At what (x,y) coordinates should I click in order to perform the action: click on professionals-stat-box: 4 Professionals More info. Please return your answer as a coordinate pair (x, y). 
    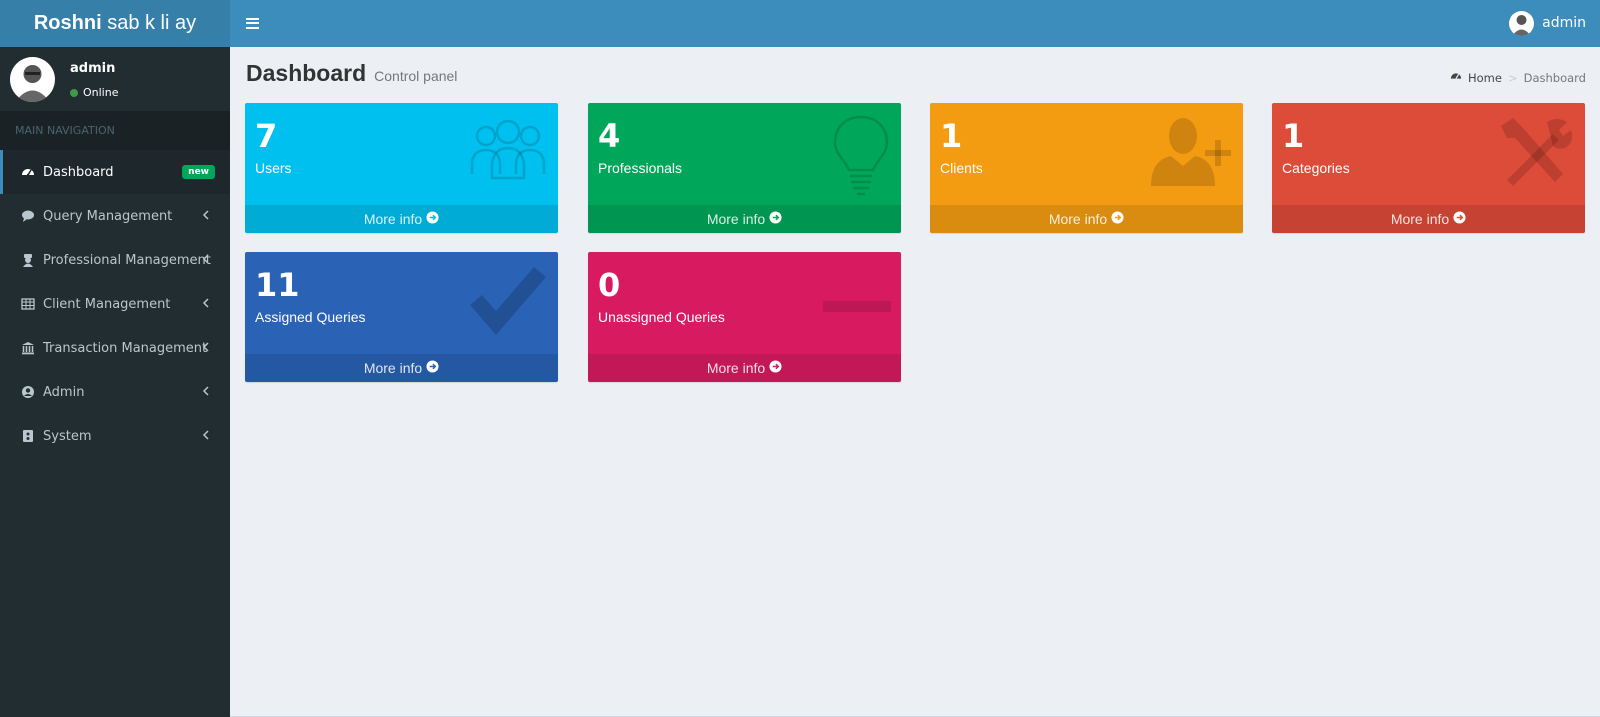
    Looking at the image, I should click on (744, 168).